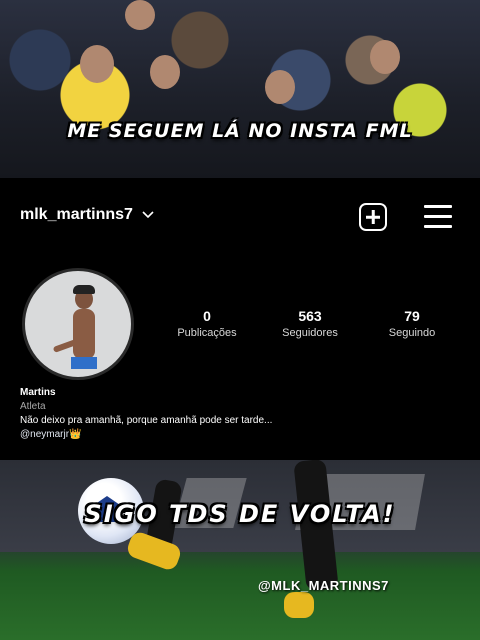 The height and width of the screenshot is (640, 480). I want to click on stat-following: 79 Seguindo, so click(412, 323).